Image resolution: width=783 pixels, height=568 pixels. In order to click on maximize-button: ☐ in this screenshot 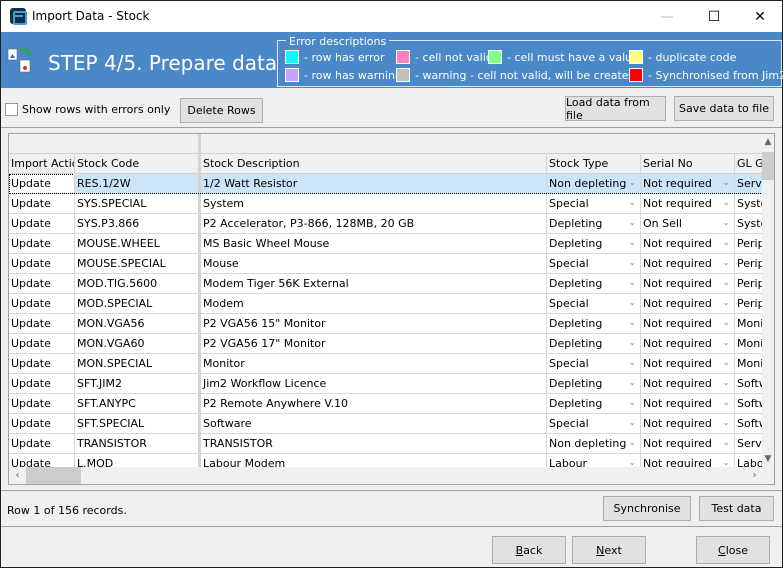, I will do `click(714, 16)`.